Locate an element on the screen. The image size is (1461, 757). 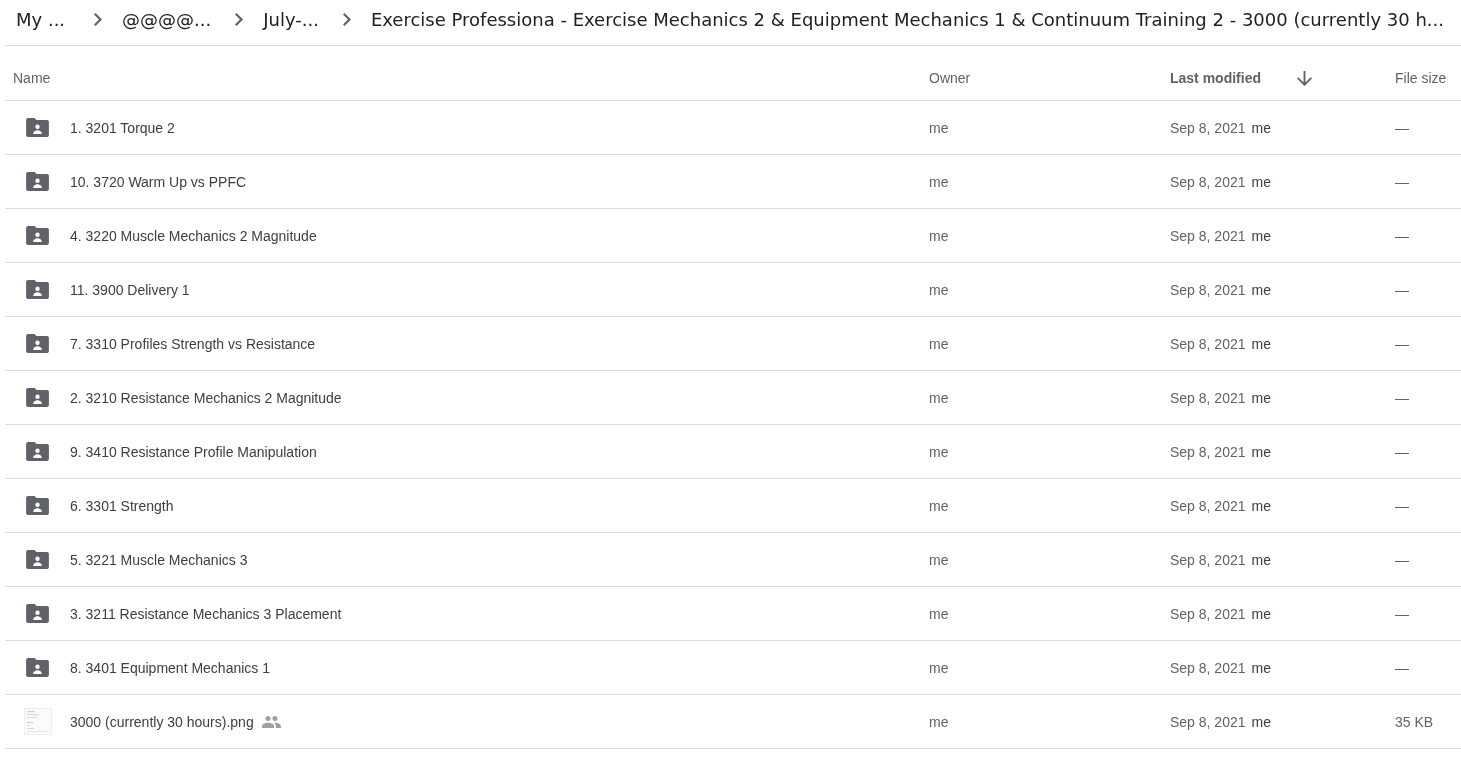
file-row: 11. 3900 Delivery 1 me Sep 8, 2021 me — is located at coordinates (733, 290).